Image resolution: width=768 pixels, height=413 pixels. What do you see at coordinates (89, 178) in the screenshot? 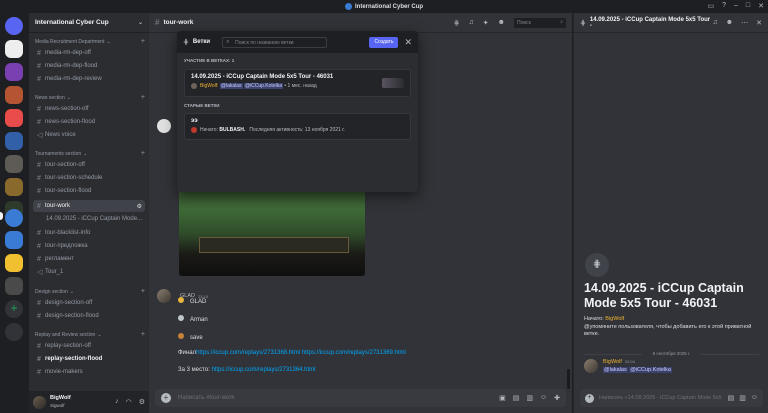
I see `channel-tour-section-schedule: # tour-section-schedule` at bounding box center [89, 178].